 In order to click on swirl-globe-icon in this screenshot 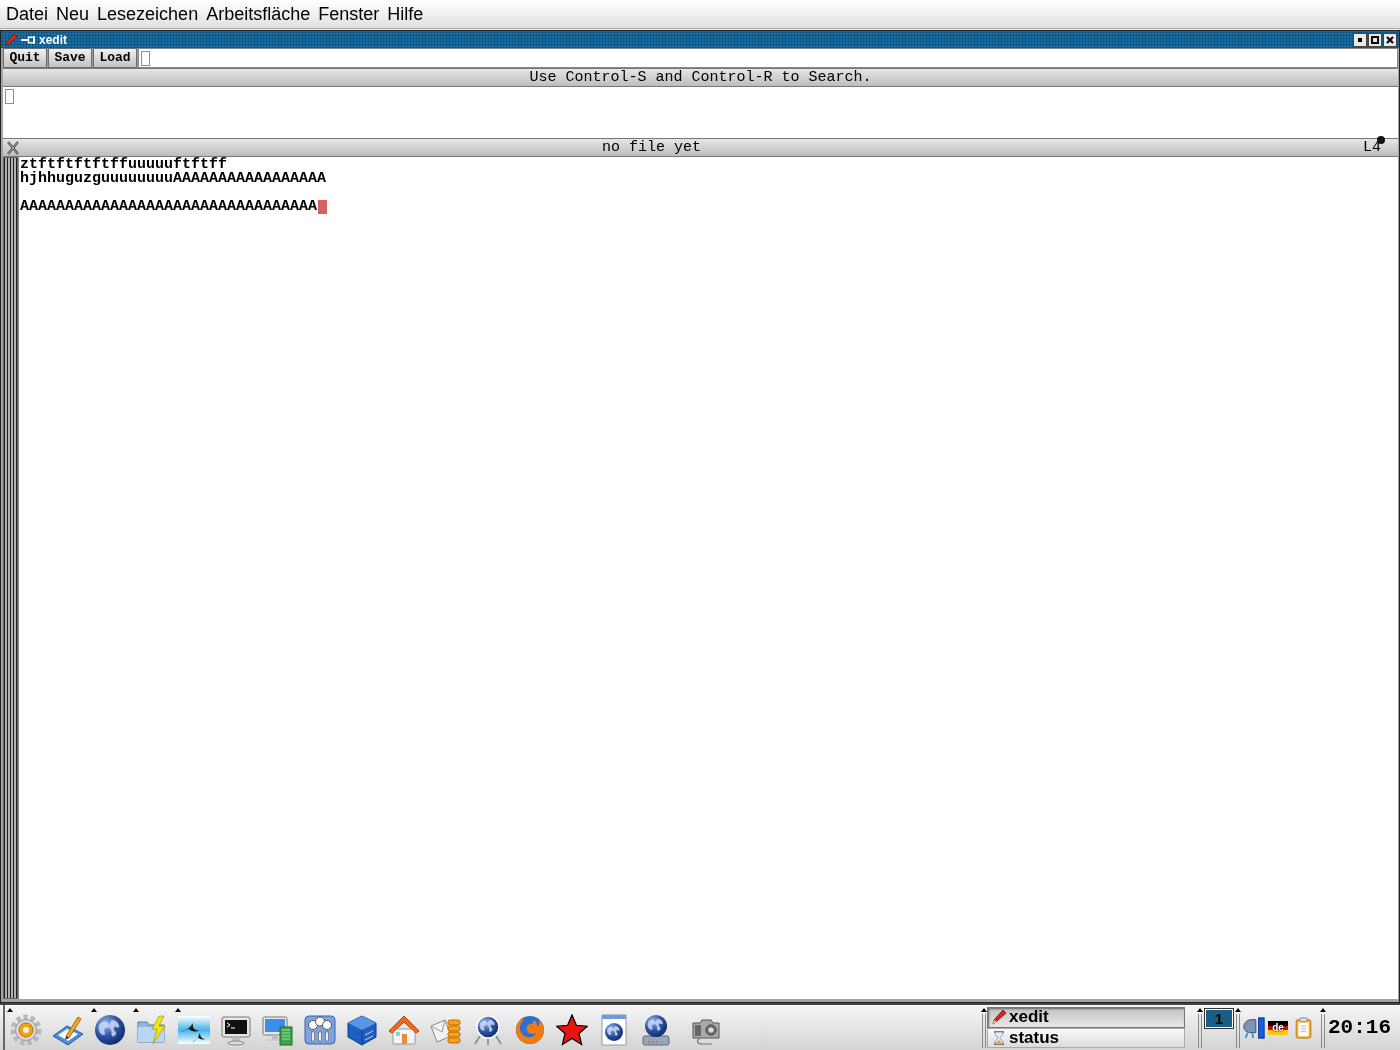, I will do `click(530, 1029)`.